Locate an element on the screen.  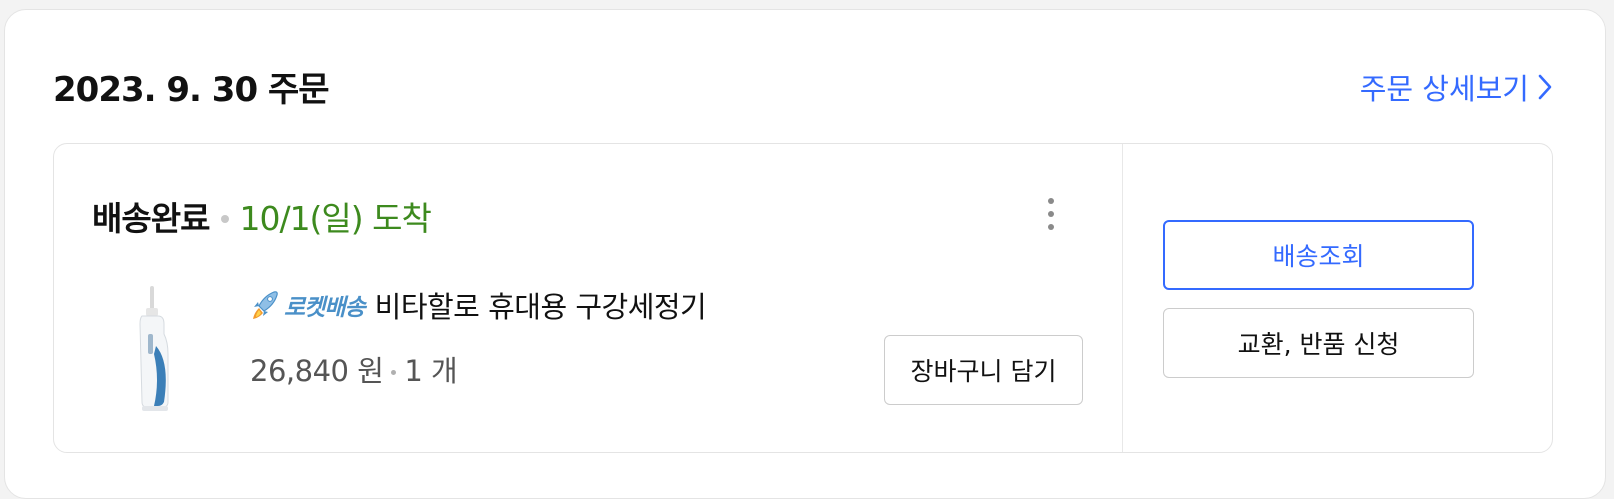
shipment-status-line: 배송완료 10/1(일) 도착 is located at coordinates (262, 216).